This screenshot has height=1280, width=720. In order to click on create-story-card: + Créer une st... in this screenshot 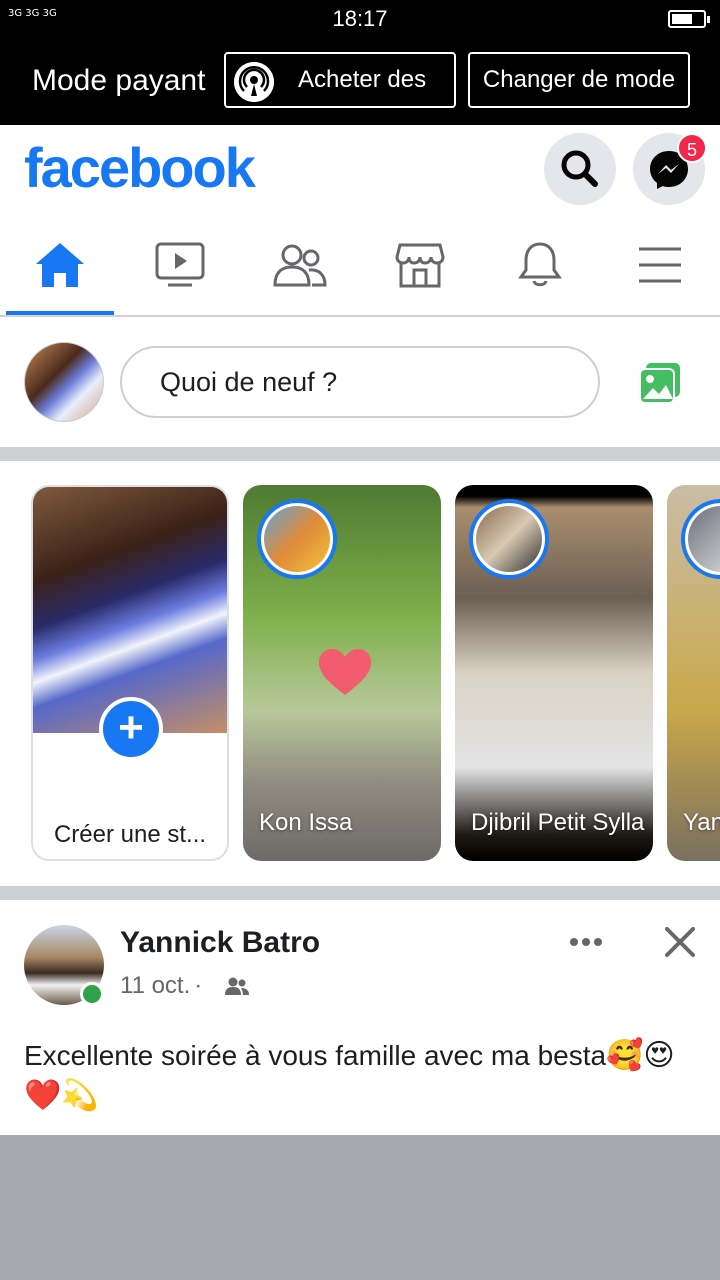, I will do `click(130, 673)`.